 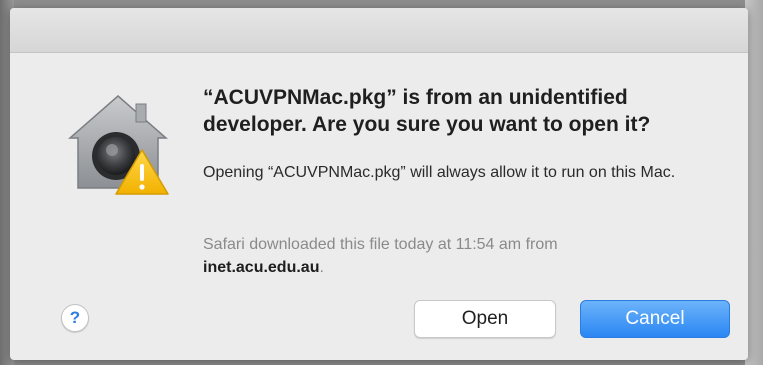 I want to click on dialog-titlebar, so click(x=379, y=30).